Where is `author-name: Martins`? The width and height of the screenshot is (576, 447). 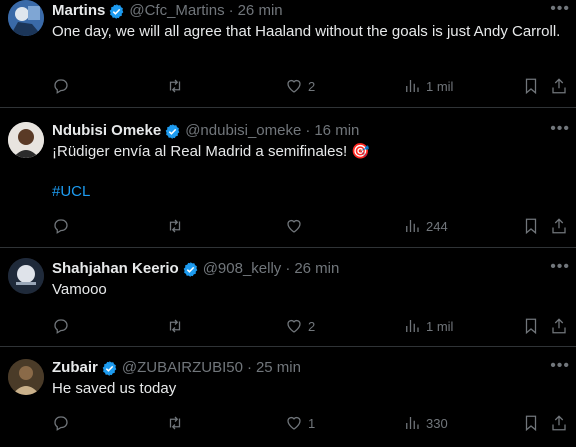
author-name: Martins is located at coordinates (78, 11).